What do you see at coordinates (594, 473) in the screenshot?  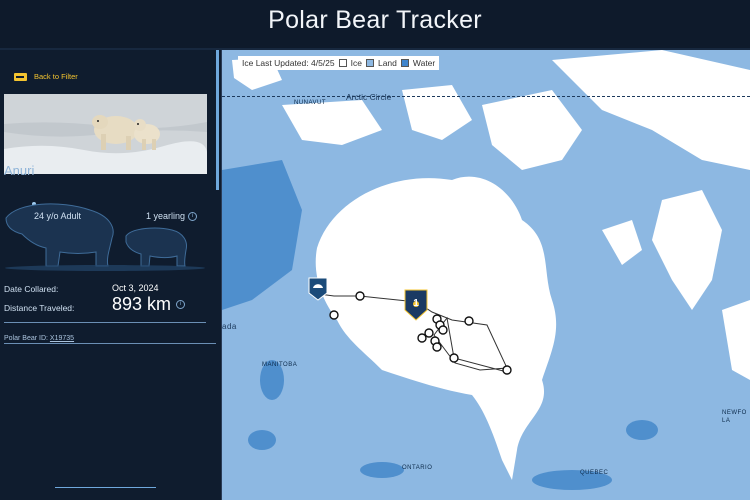 I see `quebec-label: QUEBEC` at bounding box center [594, 473].